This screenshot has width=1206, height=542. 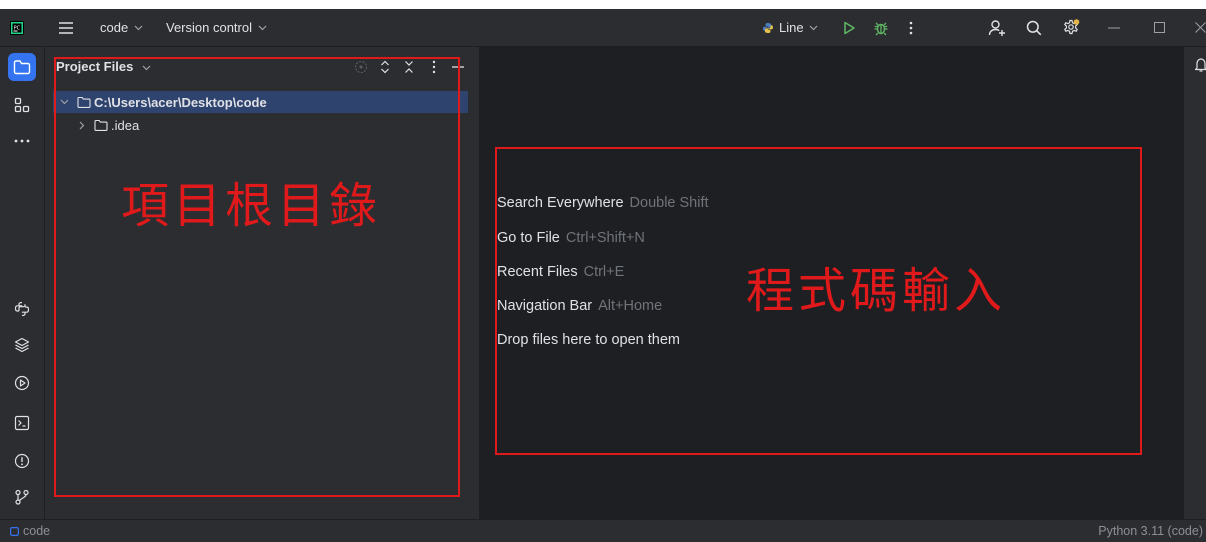 I want to click on terminal-button, so click(x=22, y=423).